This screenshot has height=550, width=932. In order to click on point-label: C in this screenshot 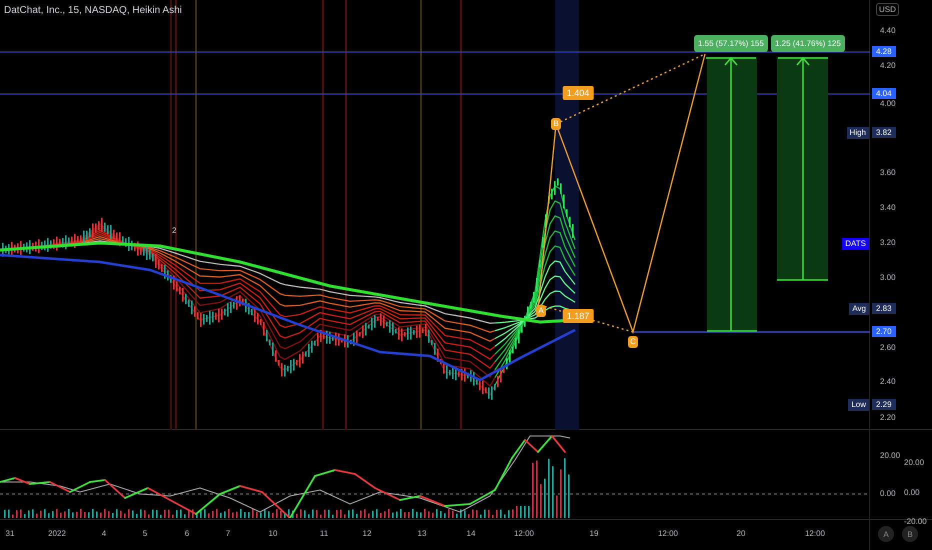, I will do `click(633, 342)`.